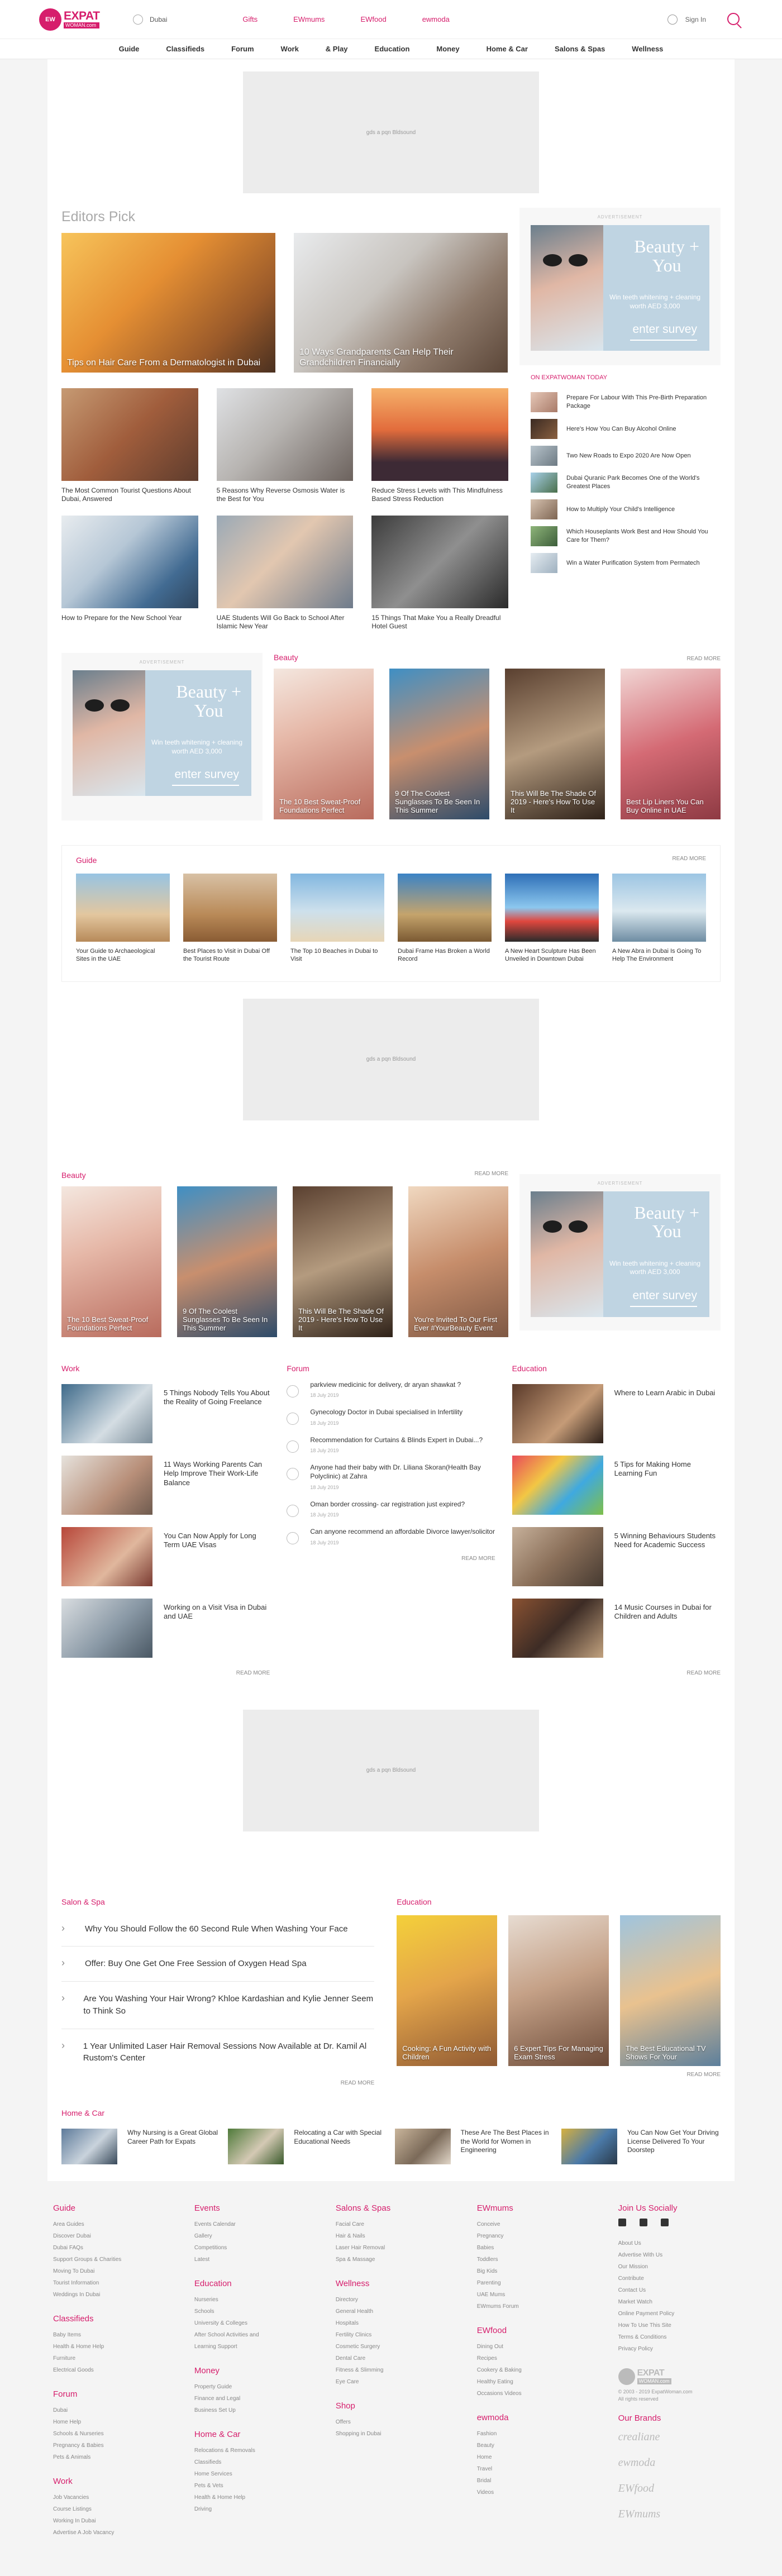  Describe the element at coordinates (165, 1628) in the screenshot. I see `list-item: Working on a Visit Visa in Dubai and UAE` at that location.